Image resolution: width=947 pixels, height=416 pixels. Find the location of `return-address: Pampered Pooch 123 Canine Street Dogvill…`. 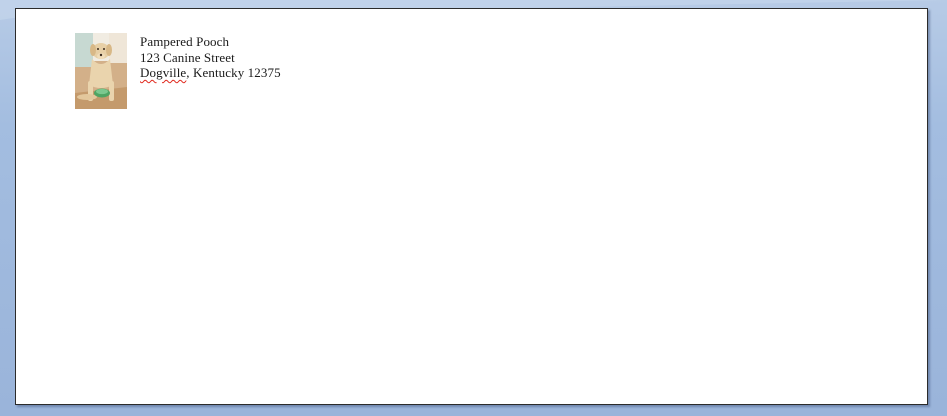

return-address: Pampered Pooch 123 Canine Street Dogvill… is located at coordinates (210, 57).